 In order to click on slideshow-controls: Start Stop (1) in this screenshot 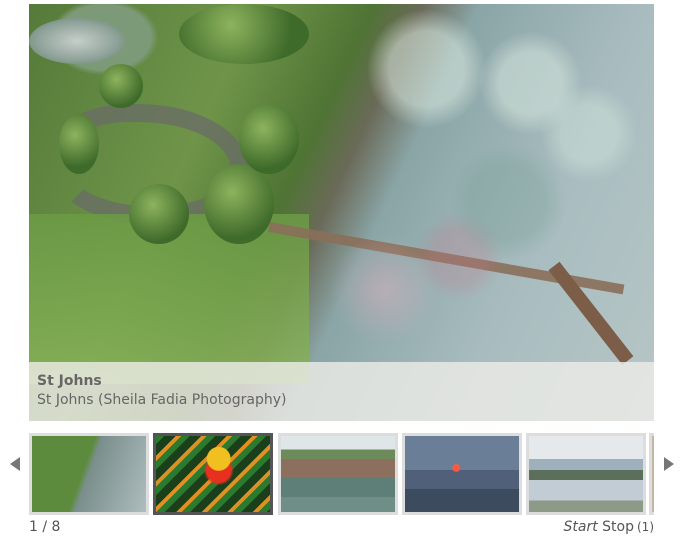, I will do `click(609, 527)`.